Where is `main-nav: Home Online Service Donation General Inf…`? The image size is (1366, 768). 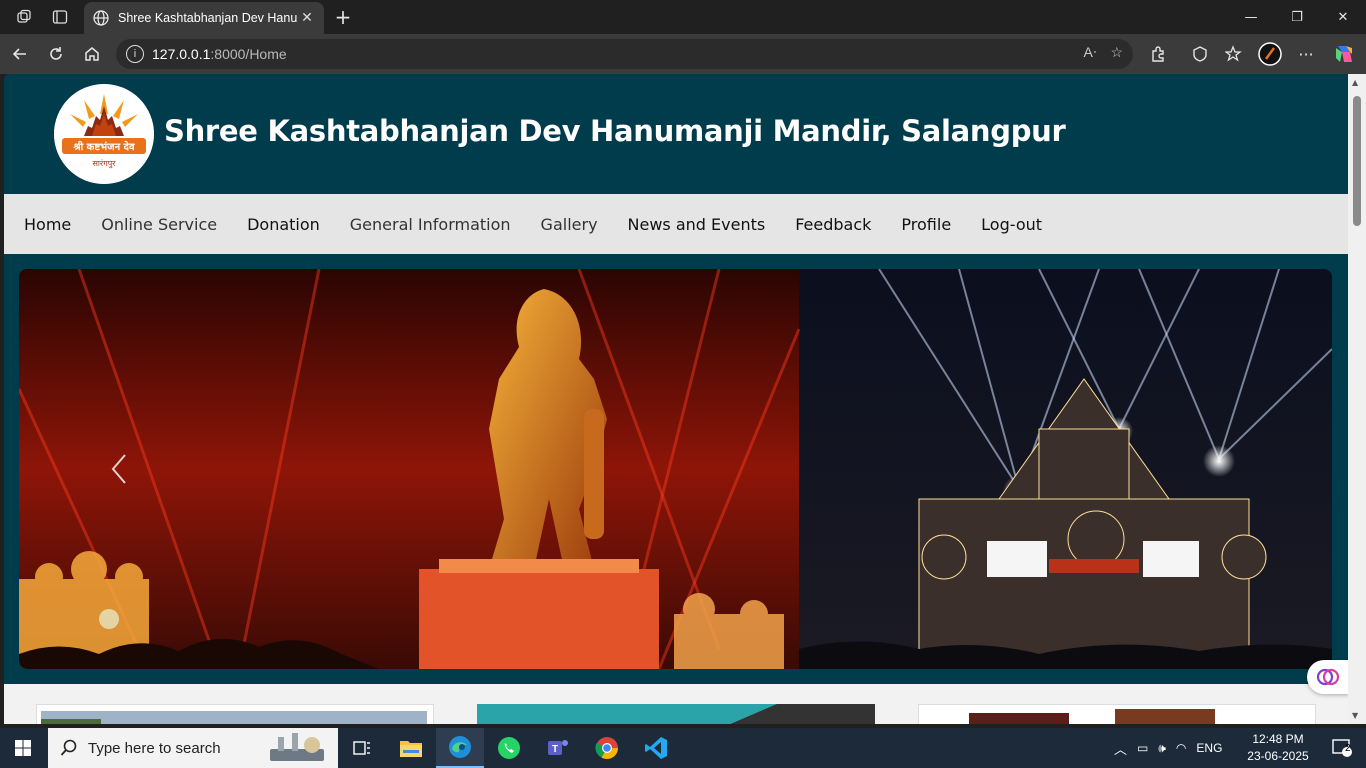 main-nav: Home Online Service Donation General Inf… is located at coordinates (676, 224).